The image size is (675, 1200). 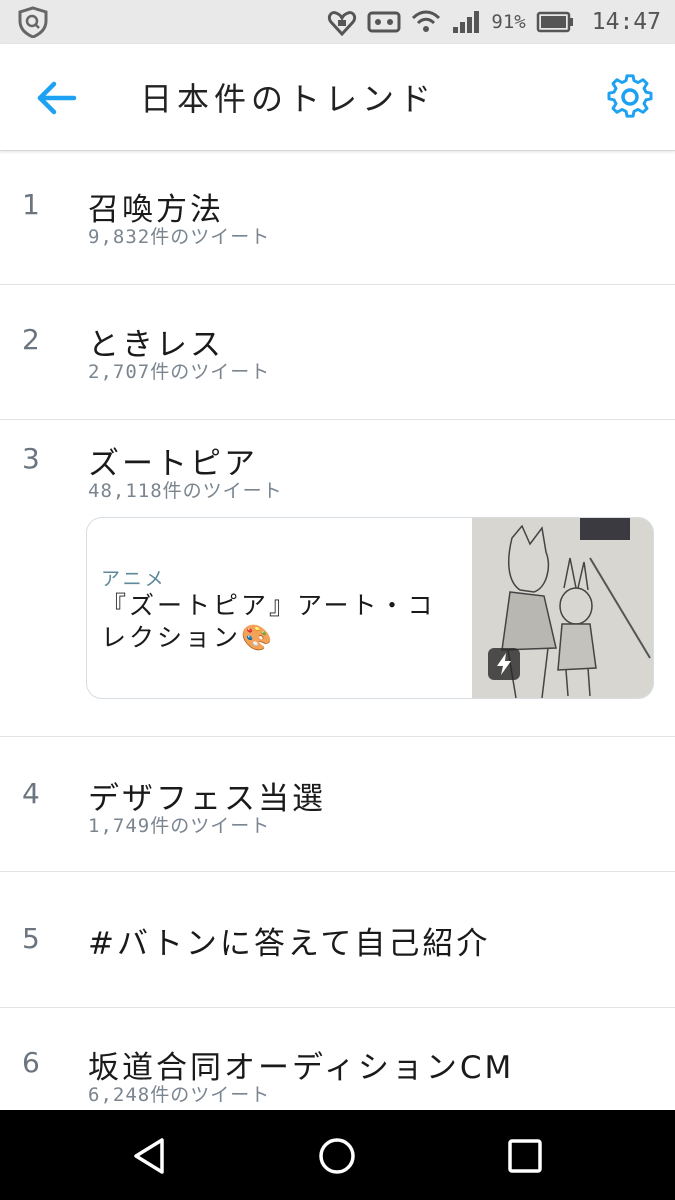 I want to click on voicemail-icon, so click(x=384, y=22).